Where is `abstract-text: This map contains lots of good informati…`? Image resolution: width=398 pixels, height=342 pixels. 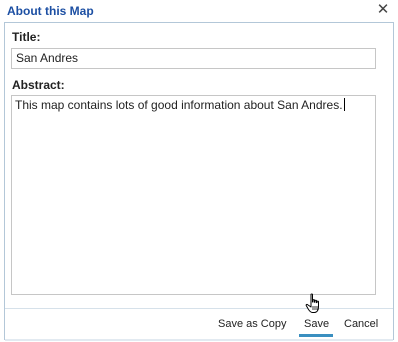
abstract-text: This map contains lots of good informati… is located at coordinates (179, 105).